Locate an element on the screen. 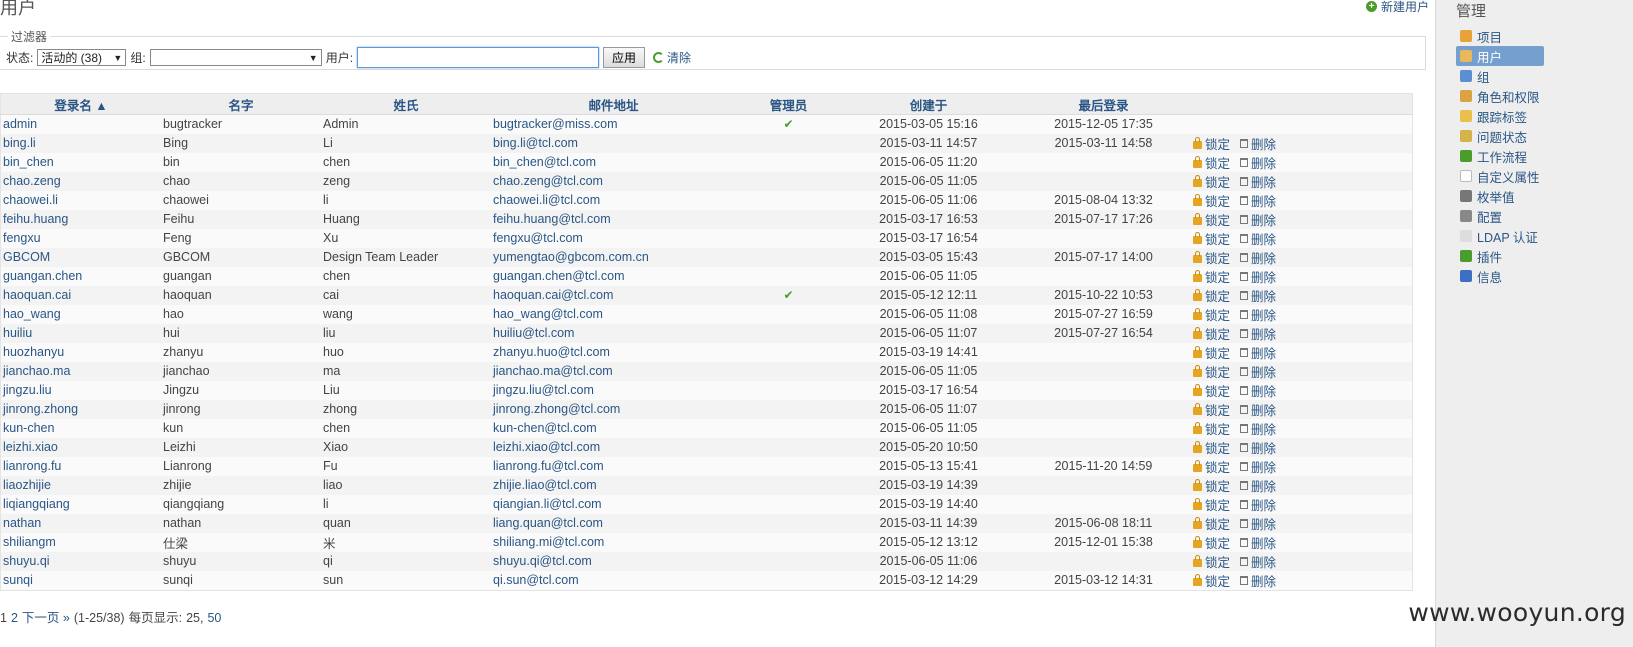 Image resolution: width=1633 pixels, height=647 pixels. cell-email: chaowei.li@tcl.com is located at coordinates (613, 200).